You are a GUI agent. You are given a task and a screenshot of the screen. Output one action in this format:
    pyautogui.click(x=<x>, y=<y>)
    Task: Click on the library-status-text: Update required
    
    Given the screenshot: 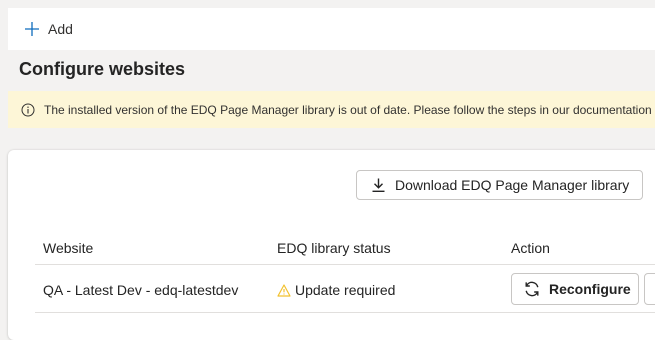 What is the action you would take?
    pyautogui.click(x=345, y=290)
    